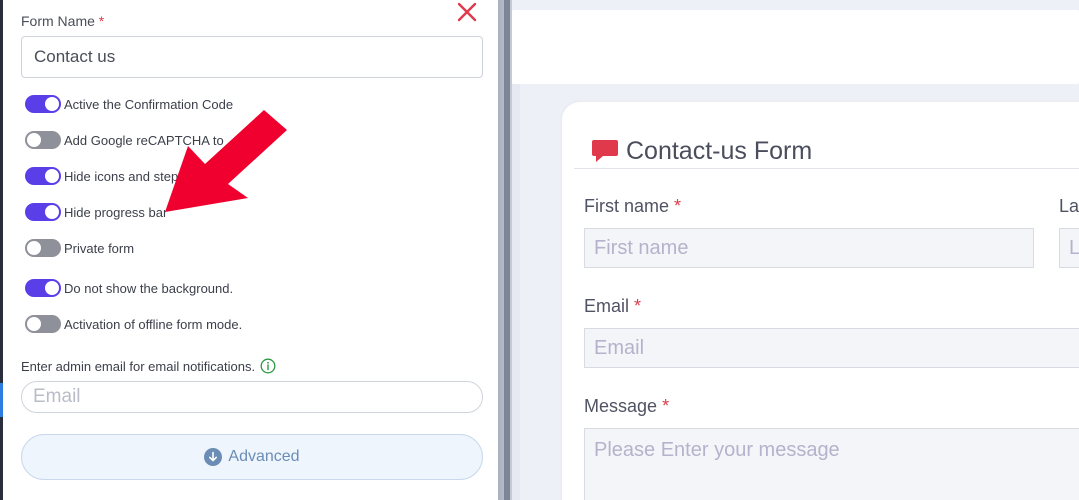 This screenshot has width=1079, height=500. What do you see at coordinates (43, 212) in the screenshot?
I see `hide-progress-bar-toggle` at bounding box center [43, 212].